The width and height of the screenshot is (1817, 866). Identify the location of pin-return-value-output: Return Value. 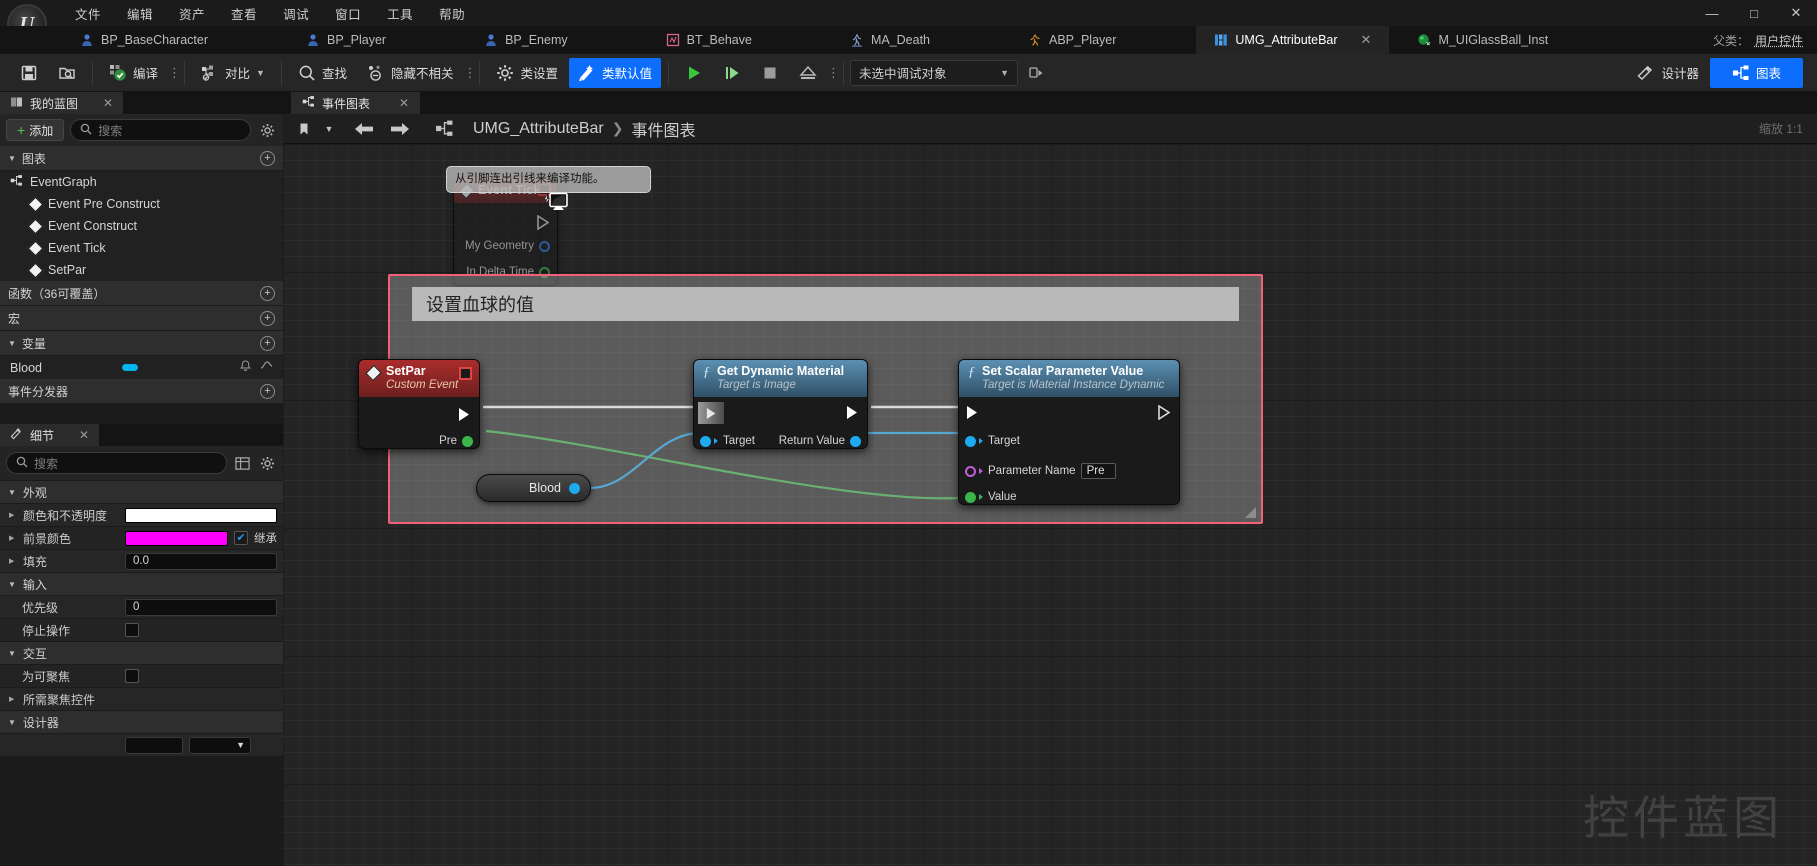
(820, 441).